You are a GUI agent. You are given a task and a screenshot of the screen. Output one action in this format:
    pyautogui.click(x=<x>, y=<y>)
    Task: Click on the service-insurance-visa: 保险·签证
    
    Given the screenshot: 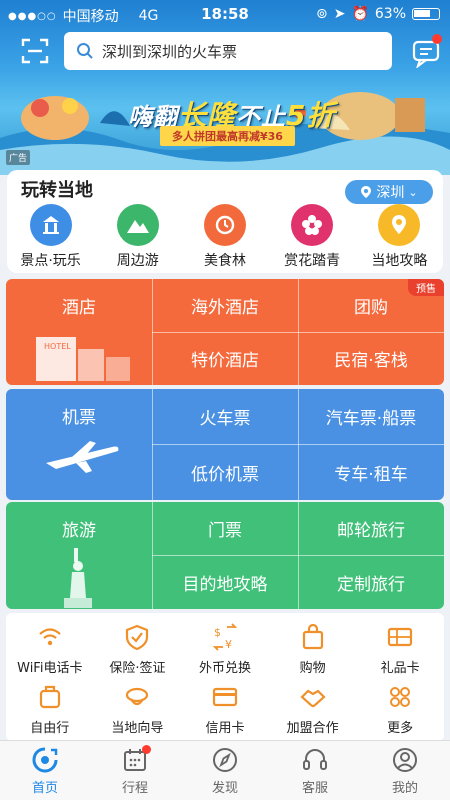 What is the action you would take?
    pyautogui.click(x=138, y=649)
    